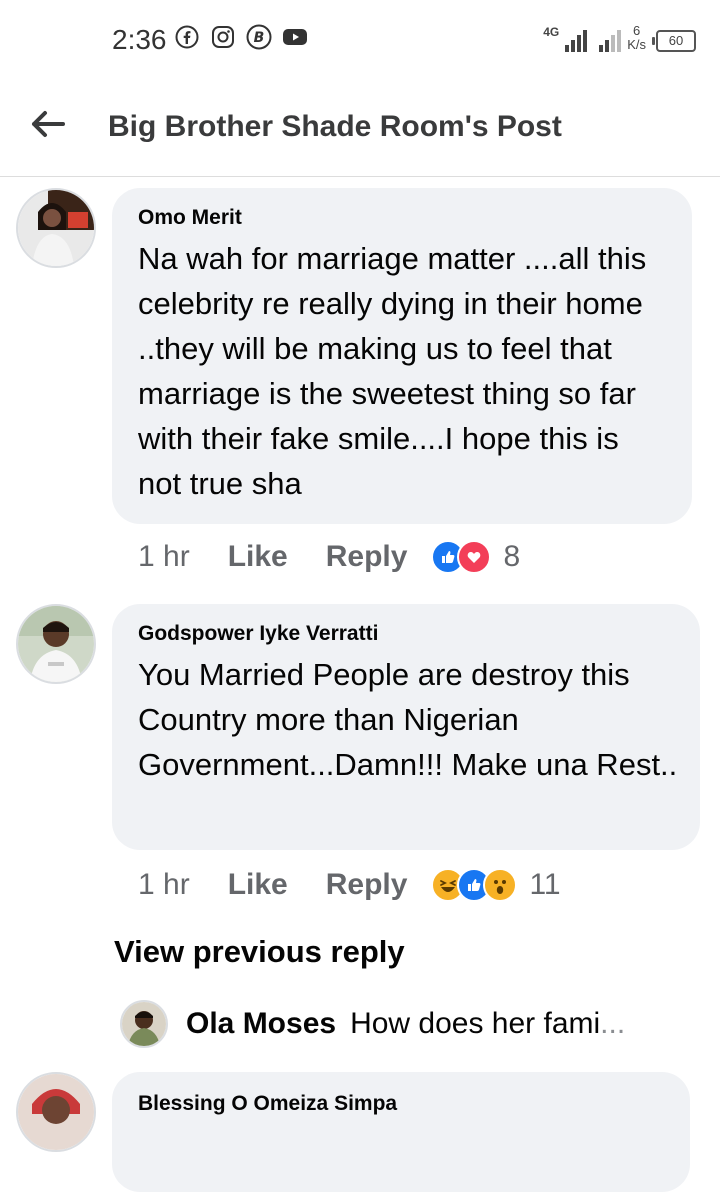 The height and width of the screenshot is (1192, 720). I want to click on comment-actions: 1 hr Like Reply 11, so click(349, 885).